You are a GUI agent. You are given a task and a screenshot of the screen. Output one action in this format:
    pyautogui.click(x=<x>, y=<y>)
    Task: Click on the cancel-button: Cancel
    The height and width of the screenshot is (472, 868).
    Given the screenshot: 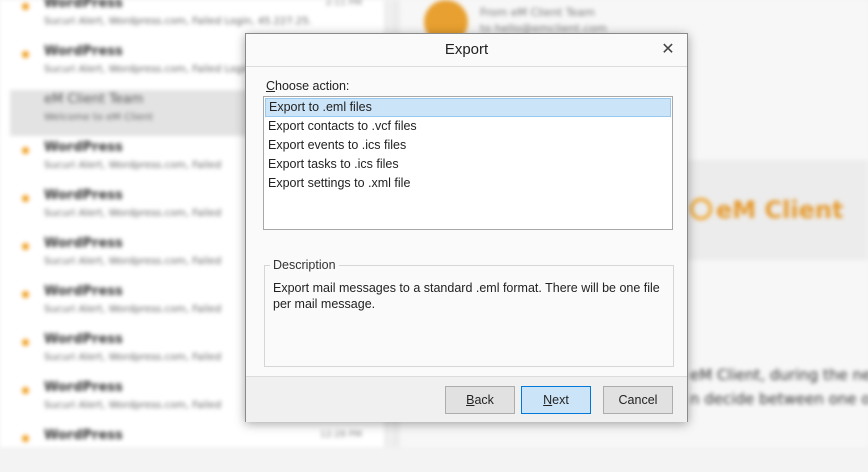 What is the action you would take?
    pyautogui.click(x=638, y=400)
    